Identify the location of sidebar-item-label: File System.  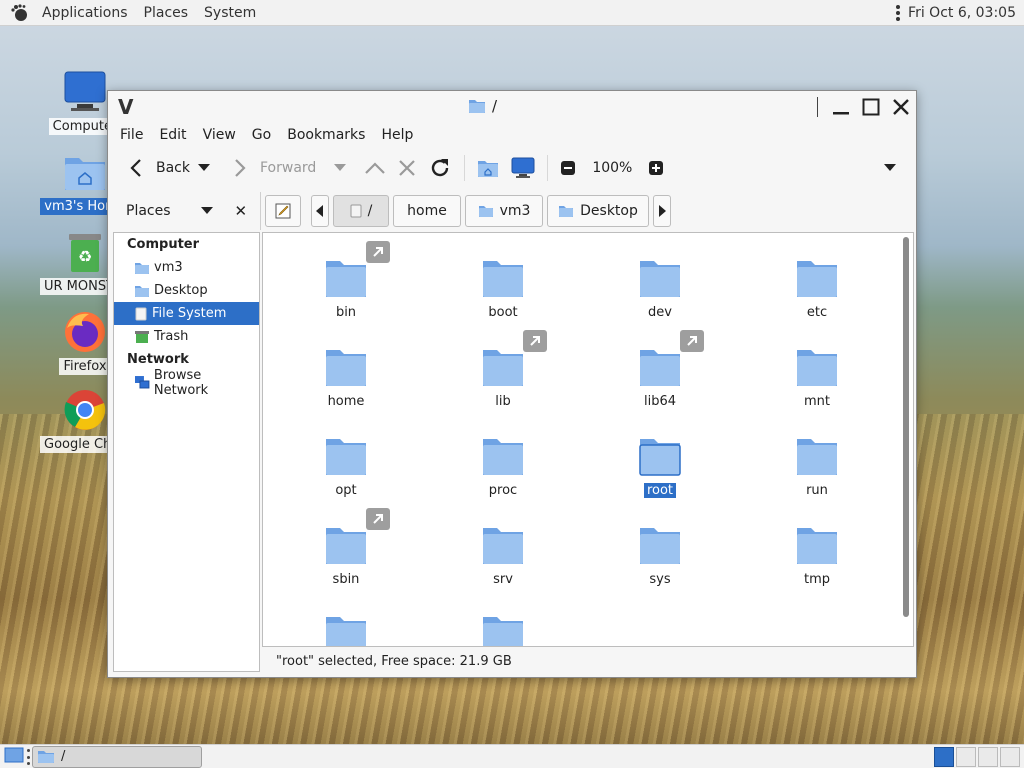
(189, 313).